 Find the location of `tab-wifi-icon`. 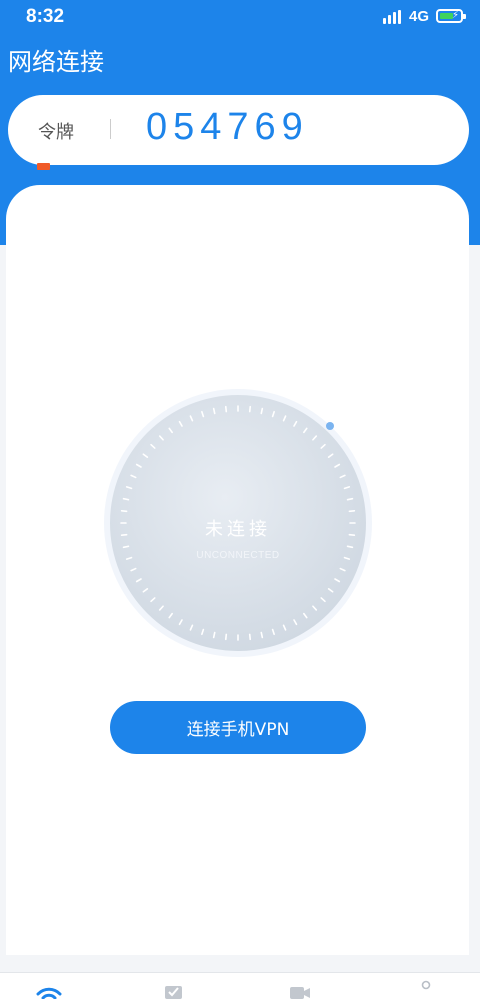

tab-wifi-icon is located at coordinates (49, 992).